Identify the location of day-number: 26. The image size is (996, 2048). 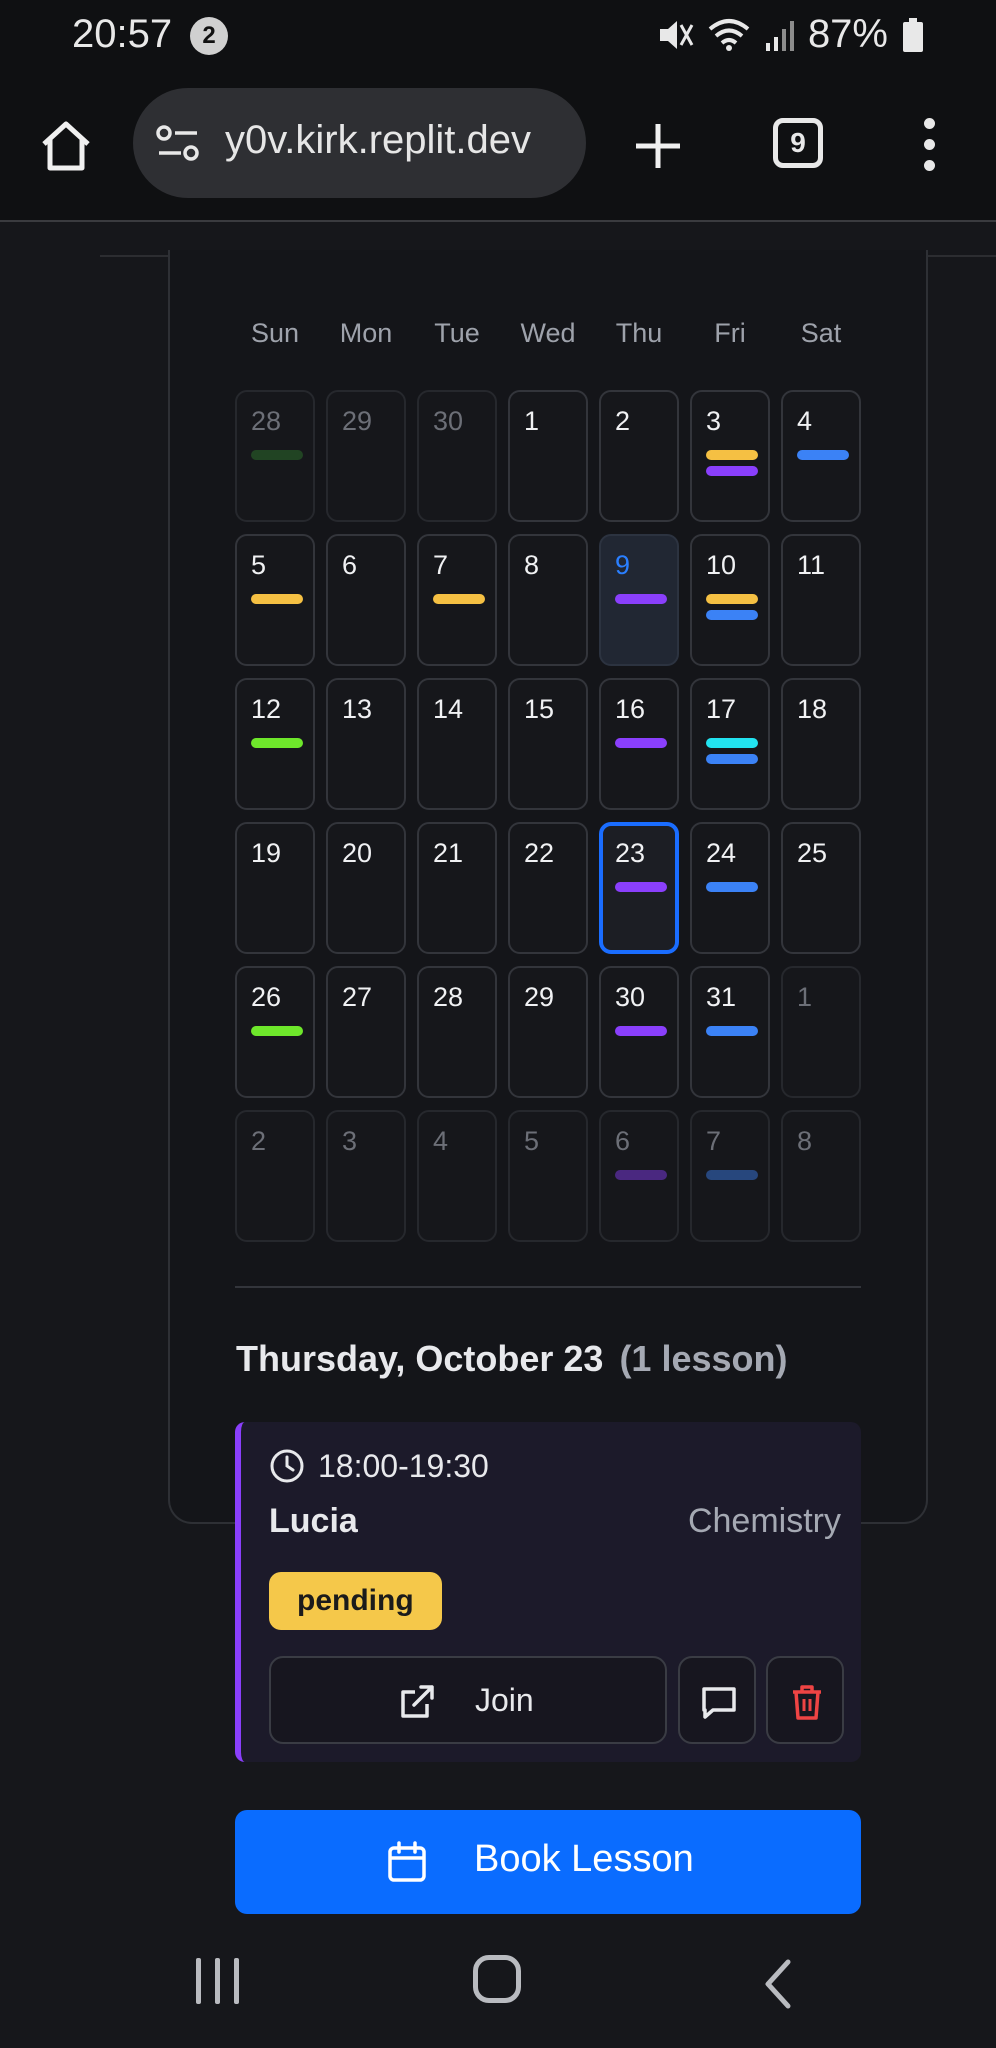
(266, 997).